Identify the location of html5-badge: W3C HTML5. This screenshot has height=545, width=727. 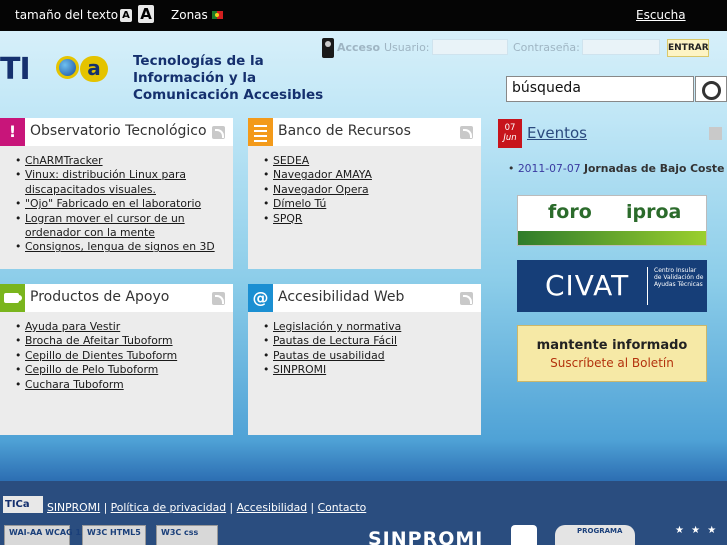
(114, 535).